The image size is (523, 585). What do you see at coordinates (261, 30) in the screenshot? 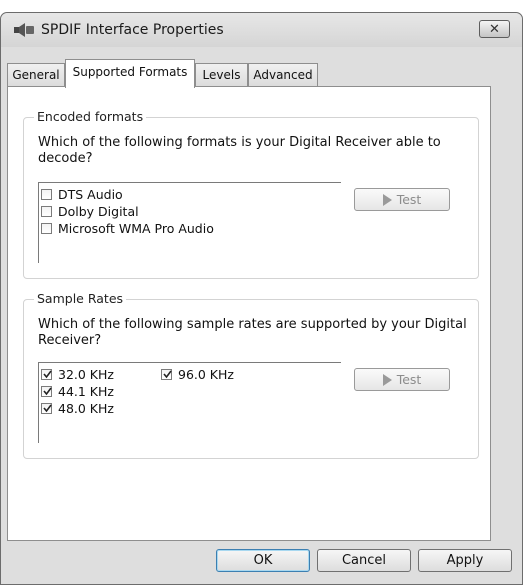
I see `title-bar: SPDIF Interface Properties ✕` at bounding box center [261, 30].